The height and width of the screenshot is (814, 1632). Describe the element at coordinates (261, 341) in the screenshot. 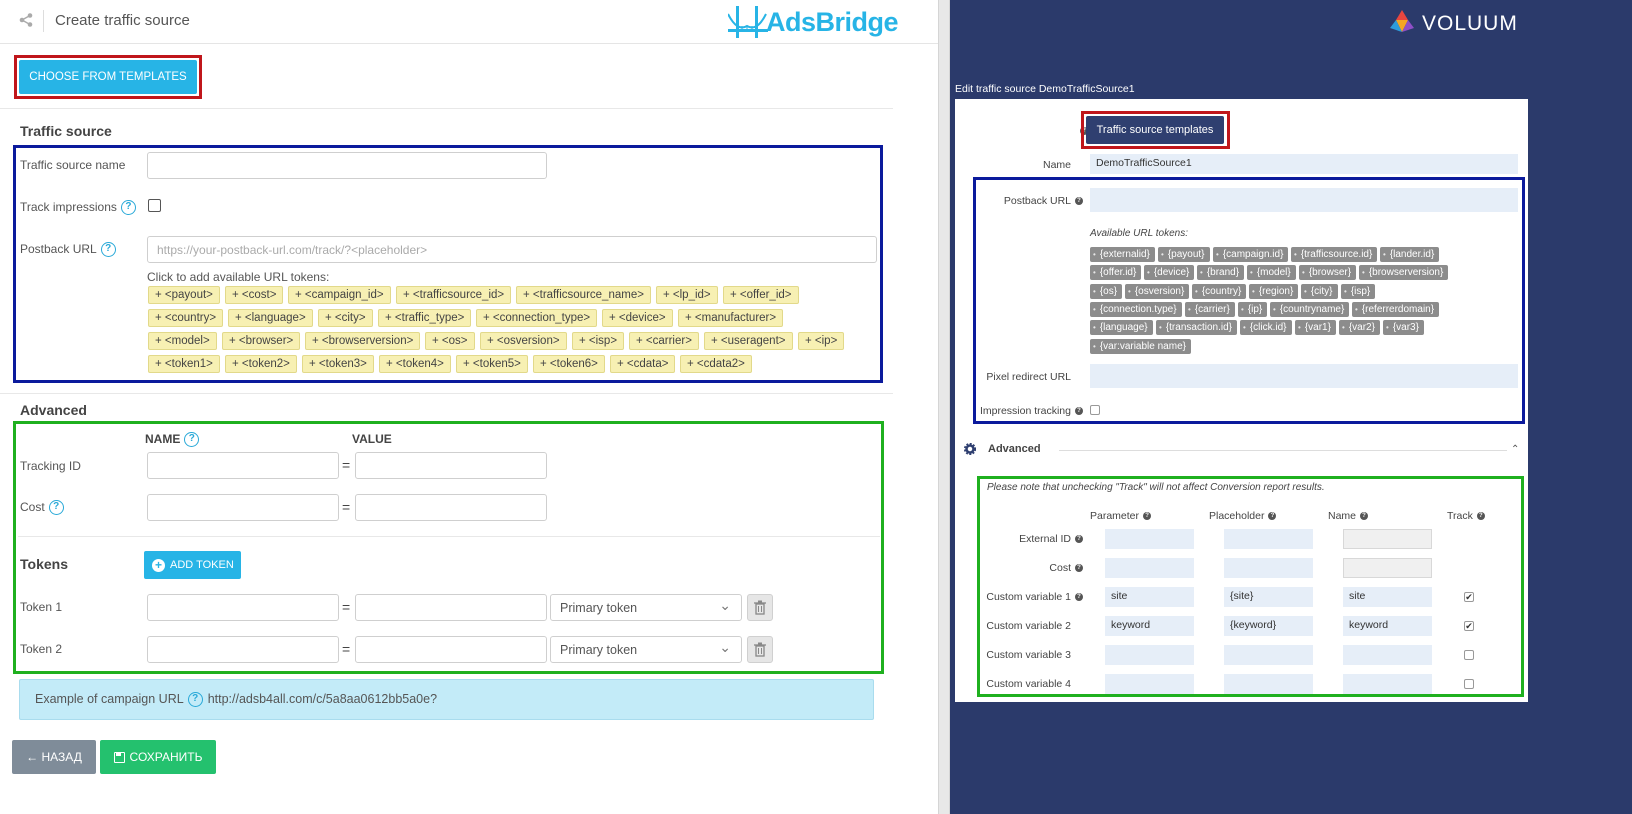

I see `url-token: + <browser>` at that location.